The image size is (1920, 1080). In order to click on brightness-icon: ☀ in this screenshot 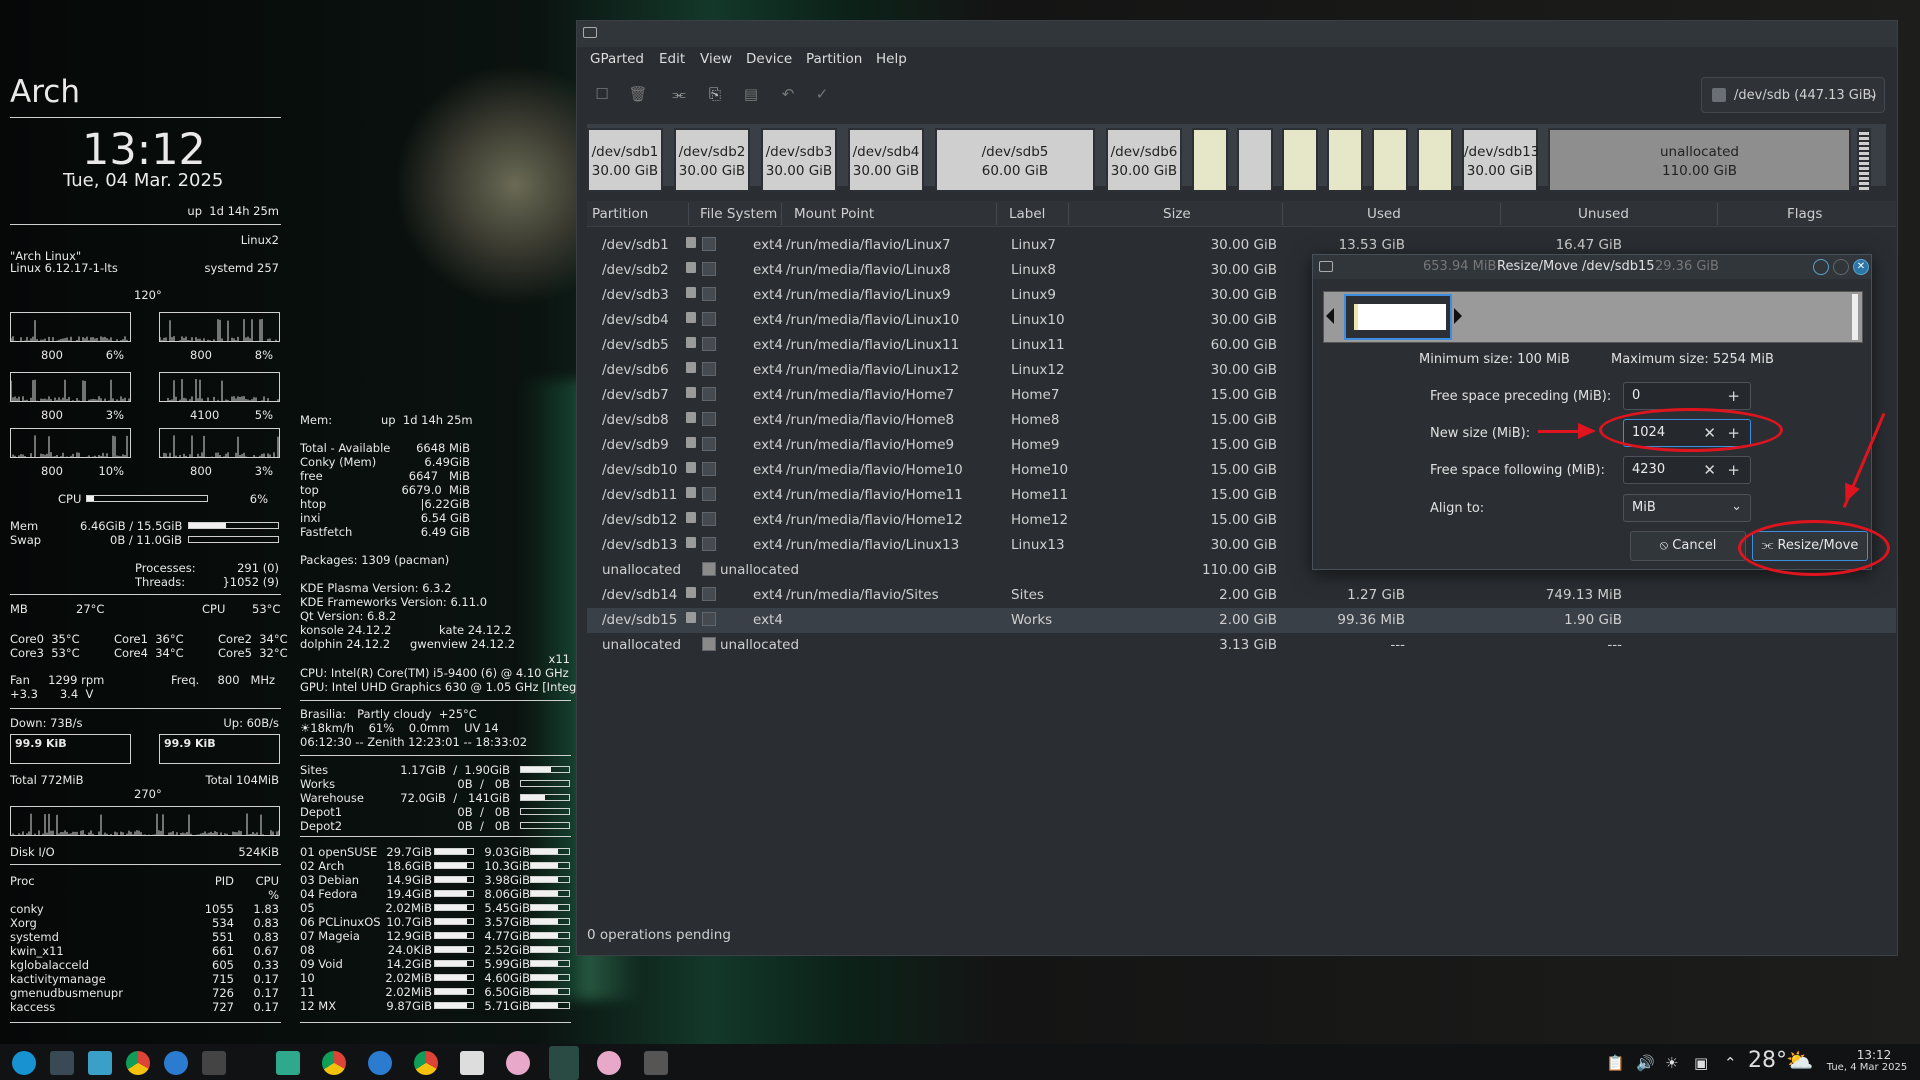, I will do `click(1671, 1063)`.